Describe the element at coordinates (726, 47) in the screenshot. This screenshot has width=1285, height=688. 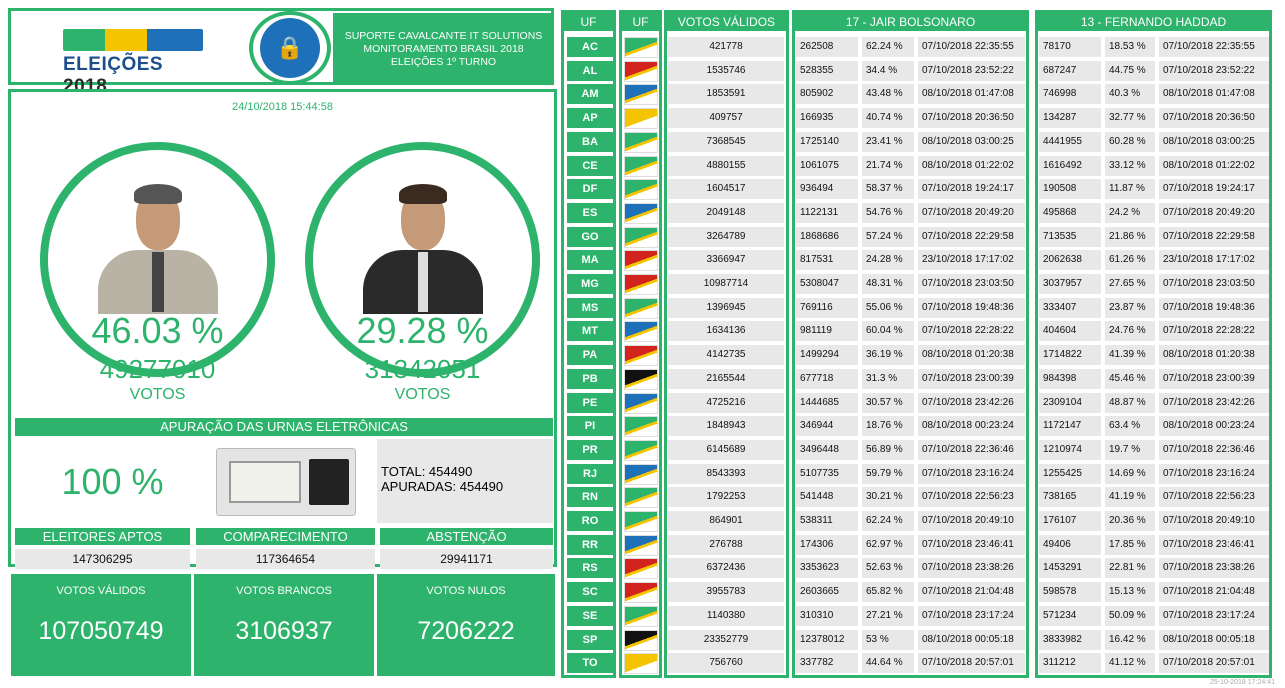
I see `valid-votes-cell: 421778` at that location.